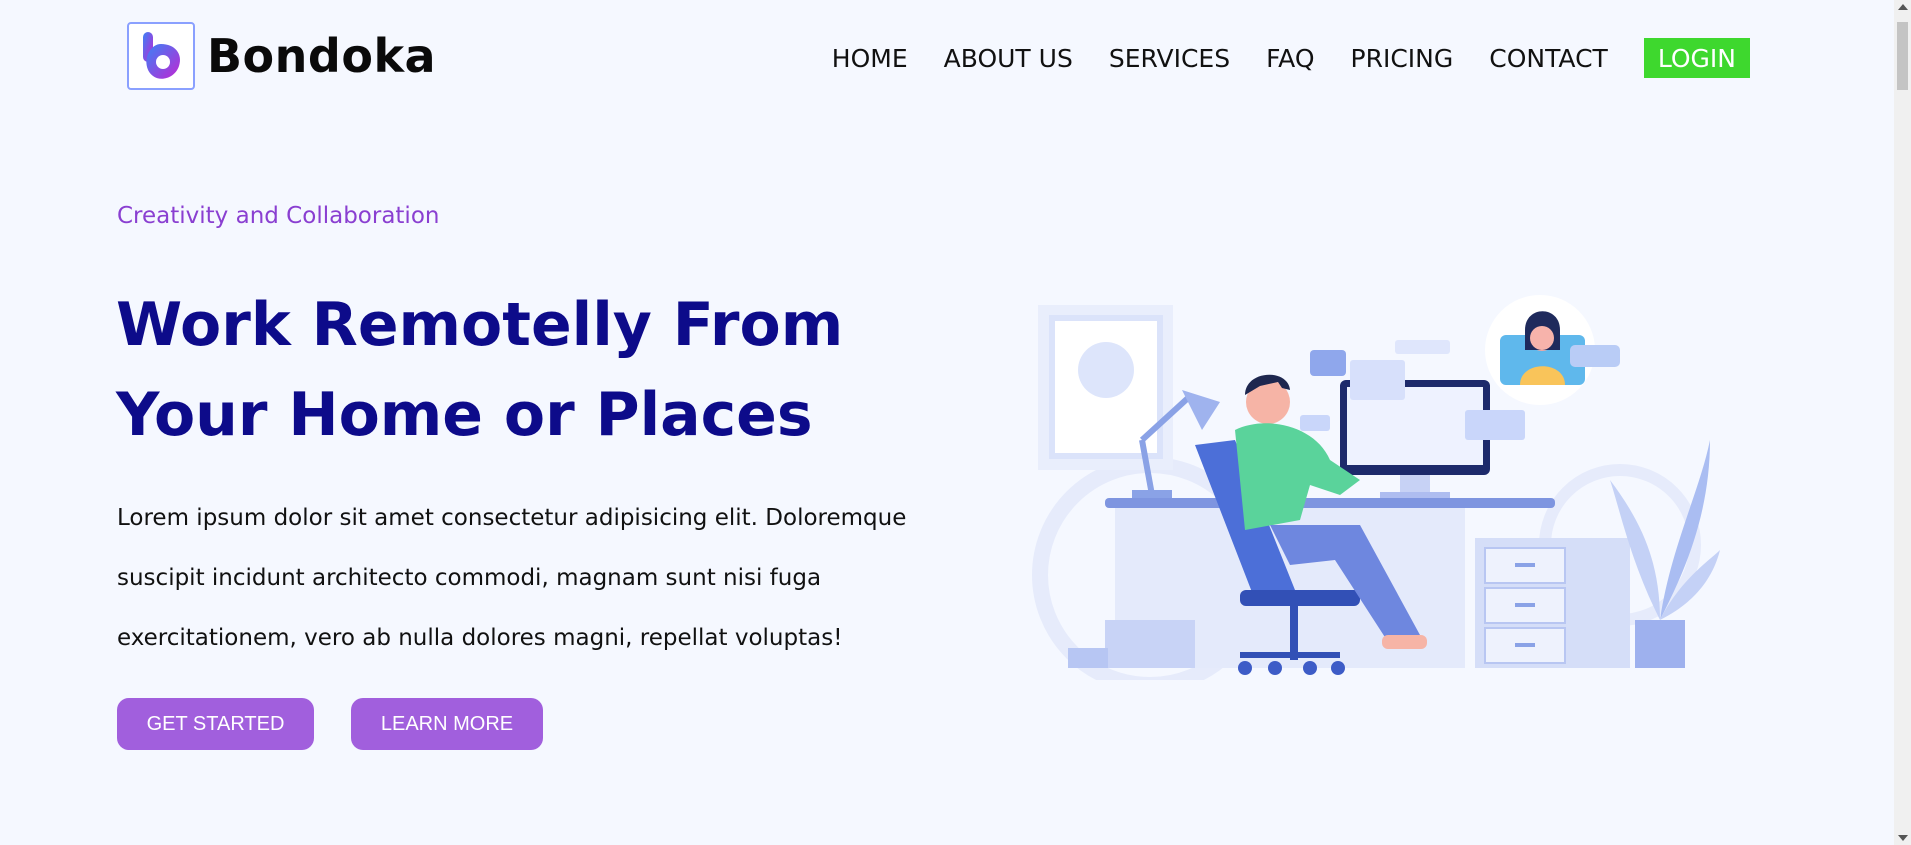  Describe the element at coordinates (870, 58) in the screenshot. I see `nav-home: HOME` at that location.